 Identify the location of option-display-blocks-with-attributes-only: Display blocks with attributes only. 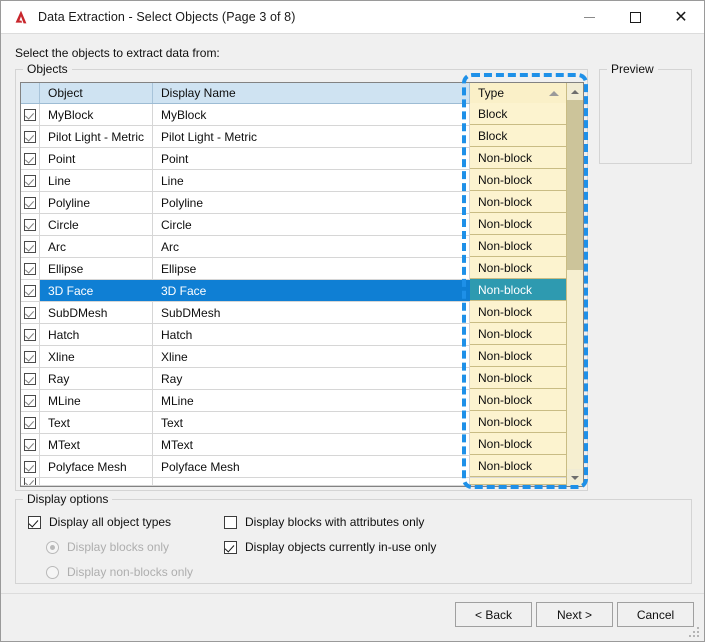
(324, 522).